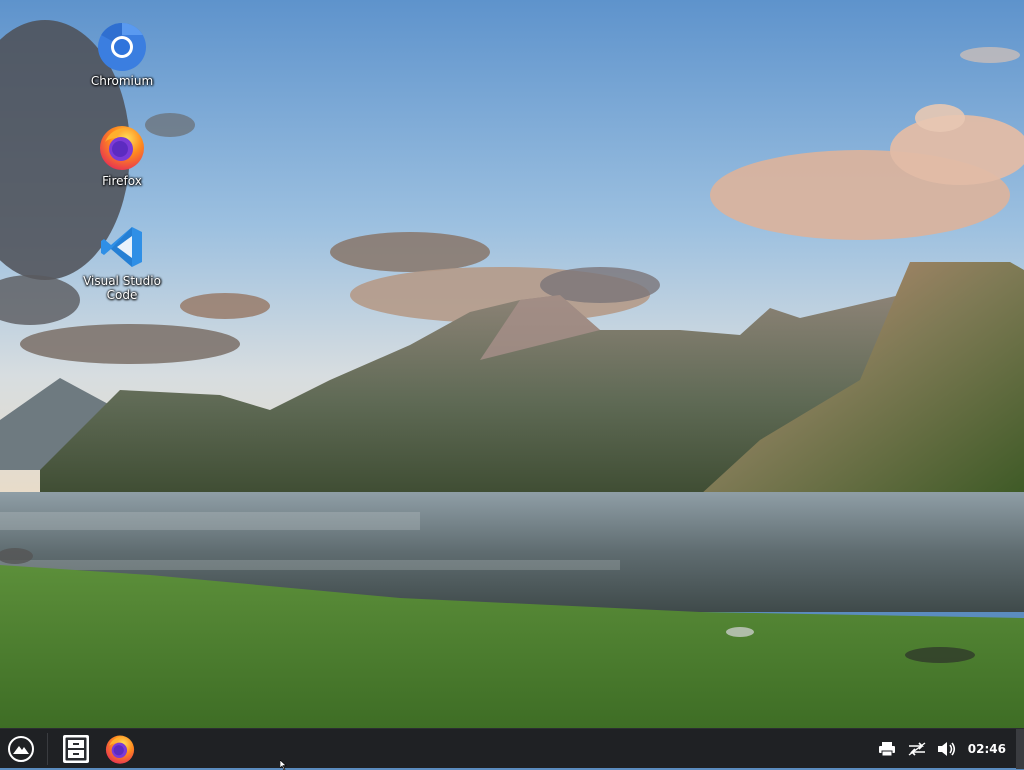 This screenshot has width=1024, height=770. I want to click on vscode-icon, so click(121, 247).